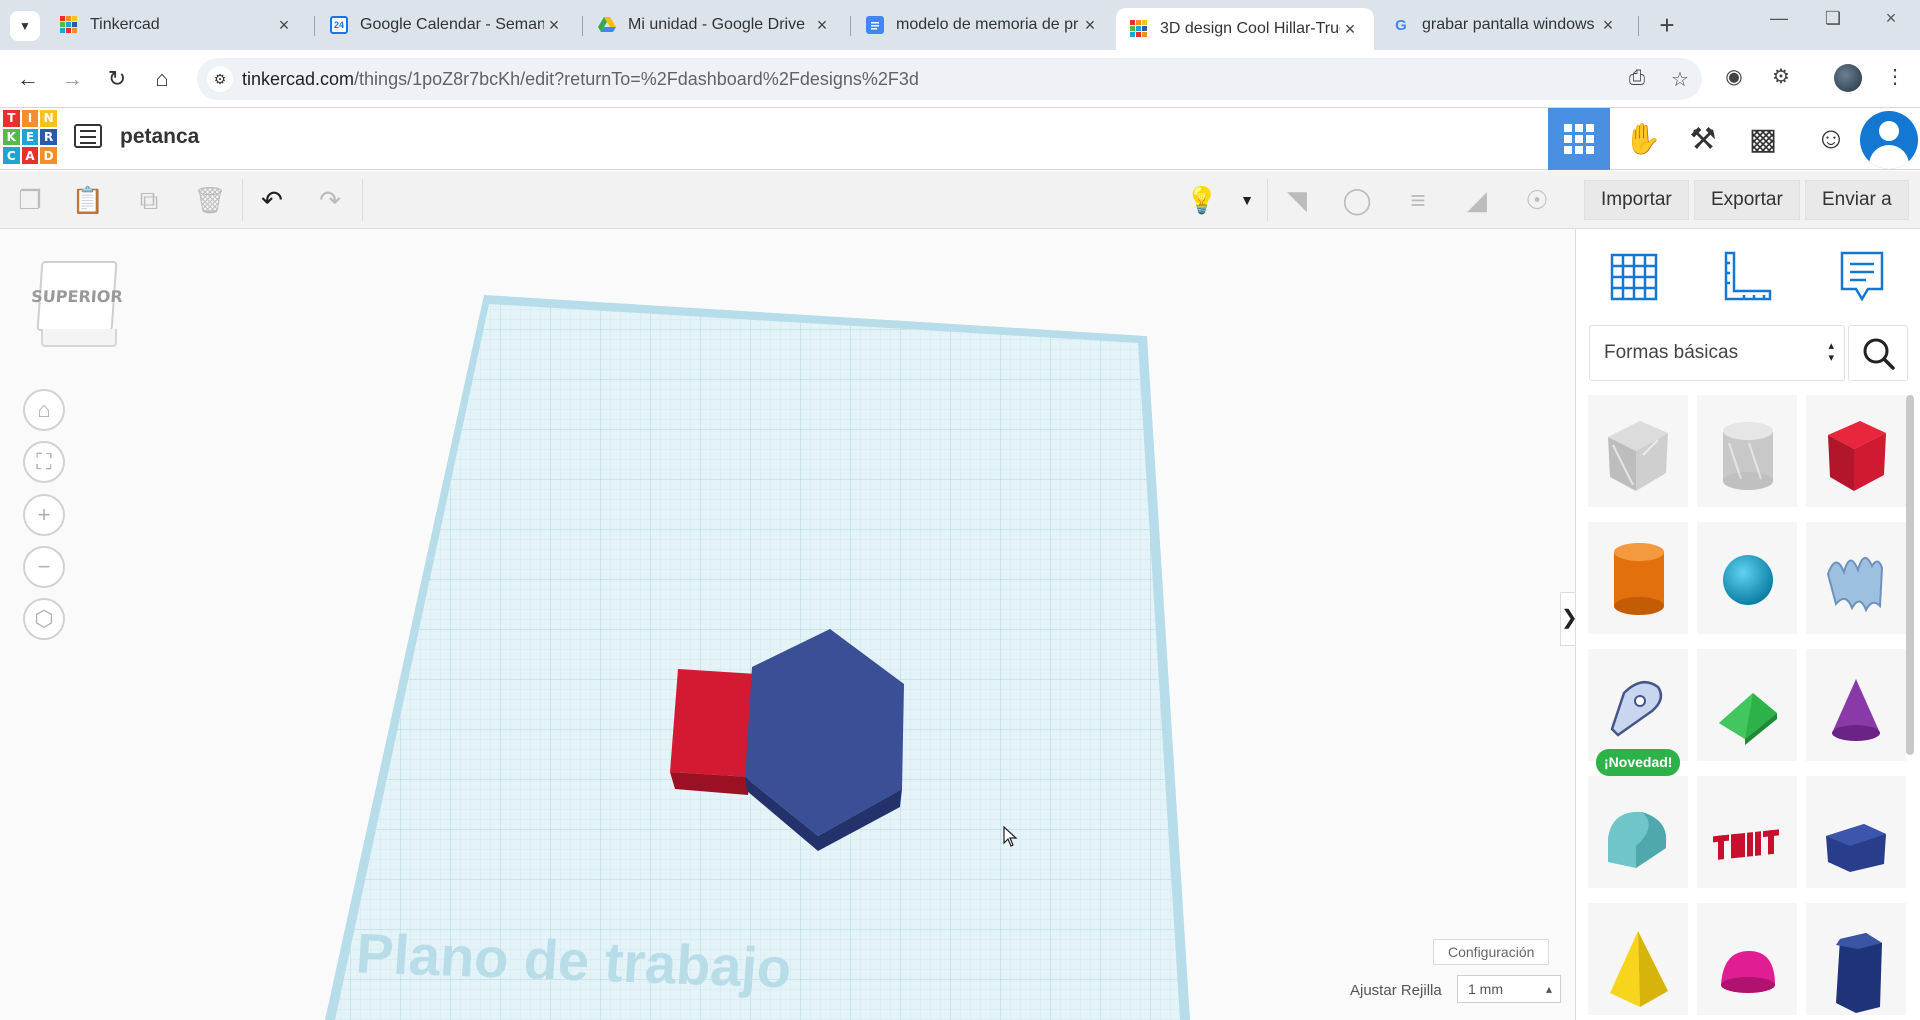 Image resolution: width=1920 pixels, height=1020 pixels. What do you see at coordinates (1862, 277) in the screenshot?
I see `notes-comment-icon` at bounding box center [1862, 277].